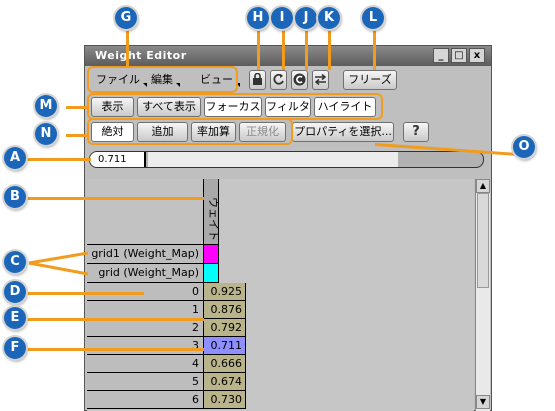 This screenshot has height=411, width=555. What do you see at coordinates (145, 346) in the screenshot?
I see `point-index: 3` at bounding box center [145, 346].